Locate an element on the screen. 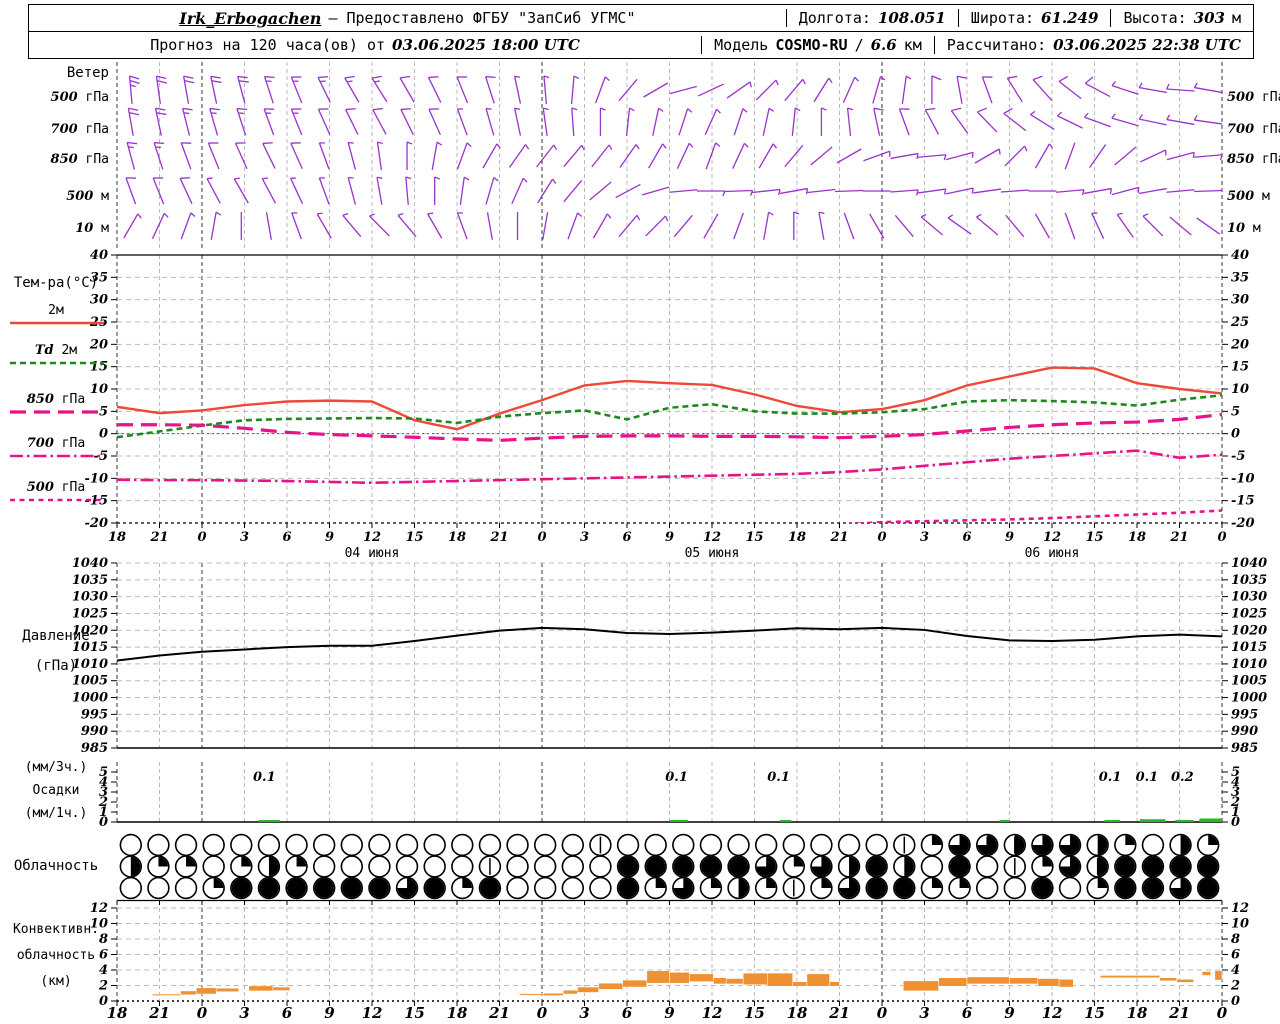 The height and width of the screenshot is (1024, 1280). svg-text: 1015 is located at coordinates (90, 647).